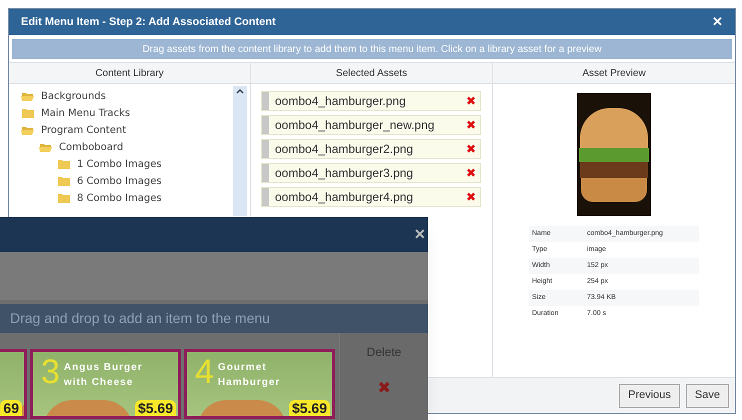 The image size is (742, 420). What do you see at coordinates (250, 375) in the screenshot?
I see `item-title: Gourmet Hamburger` at bounding box center [250, 375].